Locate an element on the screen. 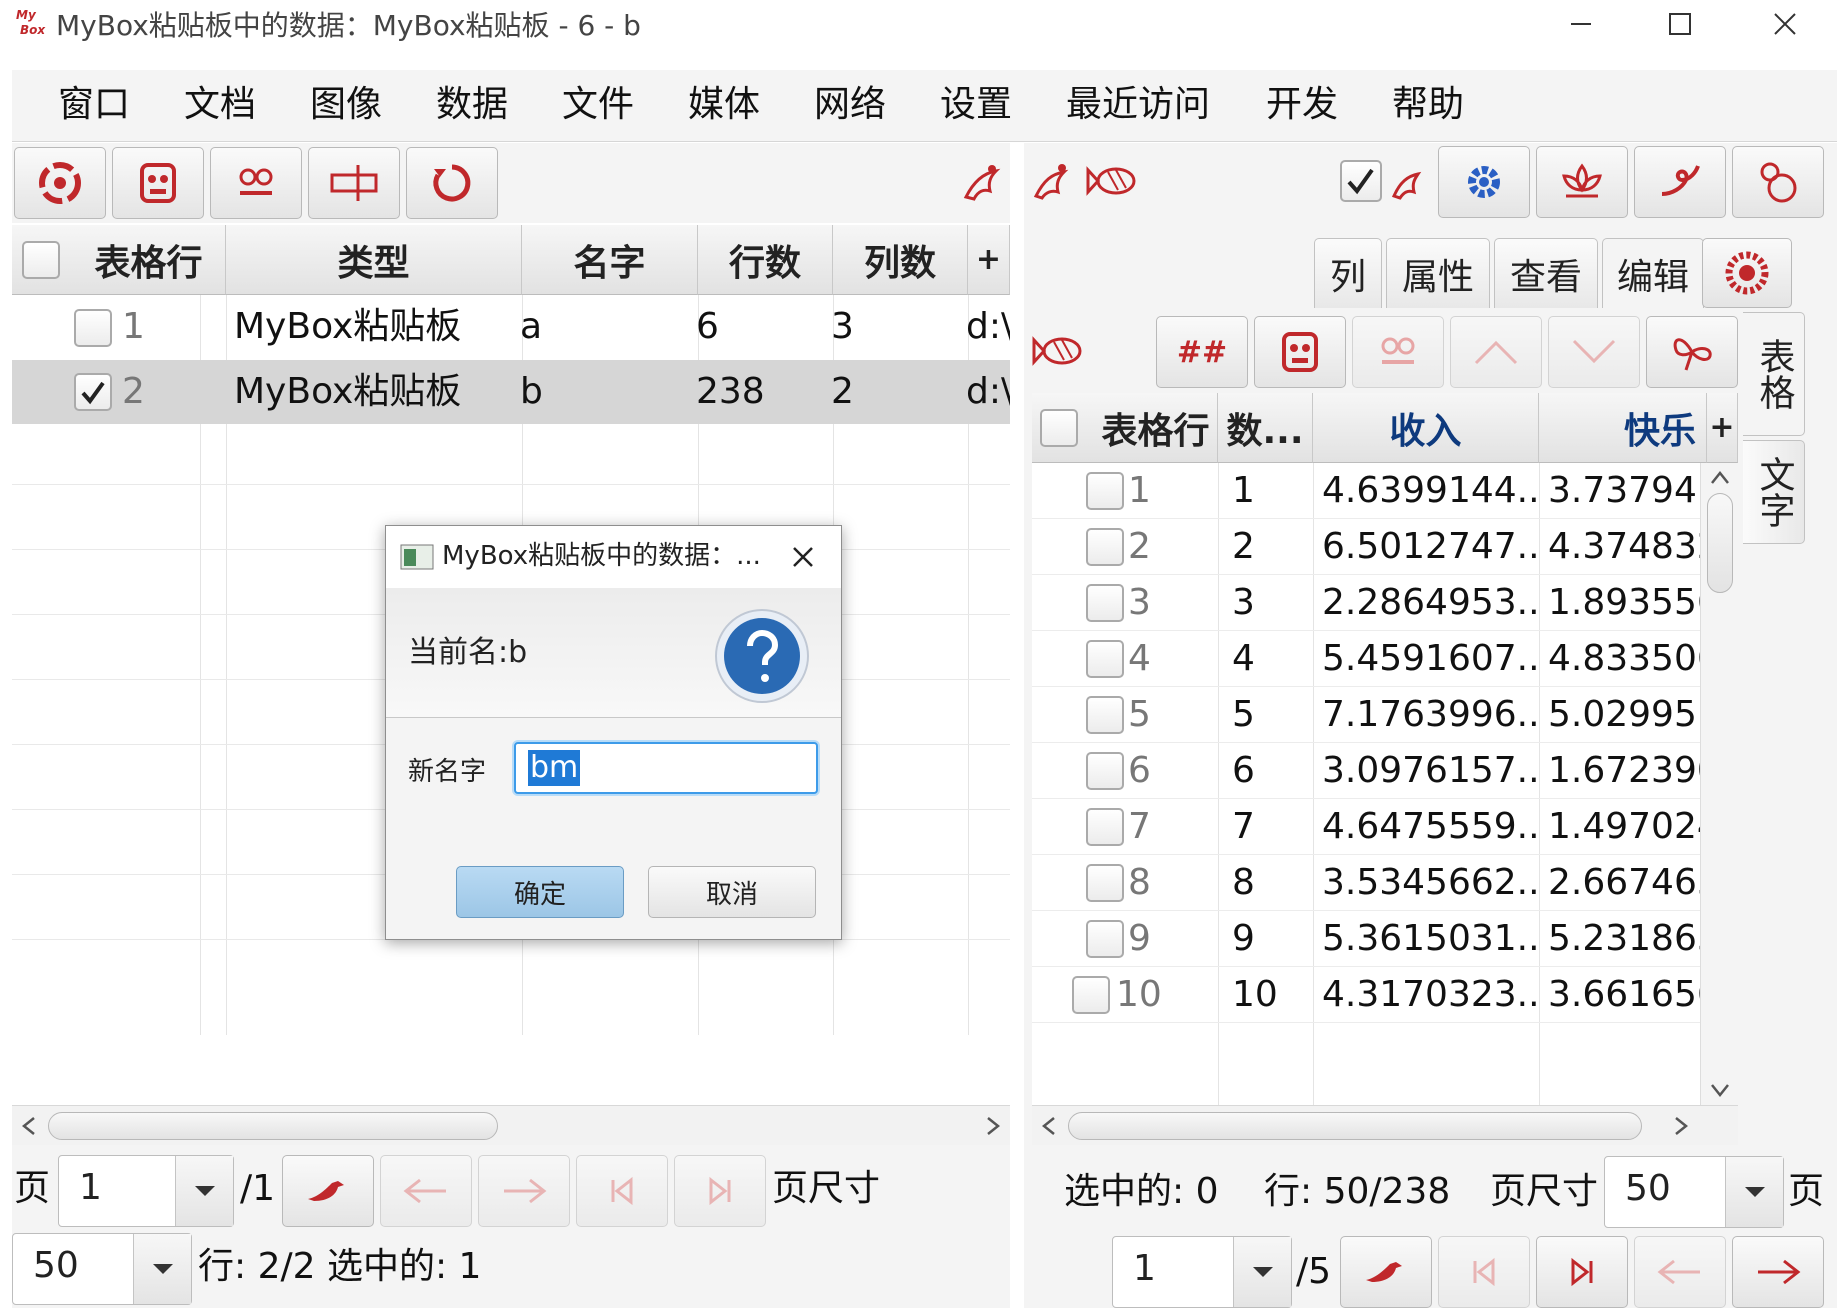 This screenshot has width=1837, height=1308. tab-view: 查看 is located at coordinates (1546, 273).